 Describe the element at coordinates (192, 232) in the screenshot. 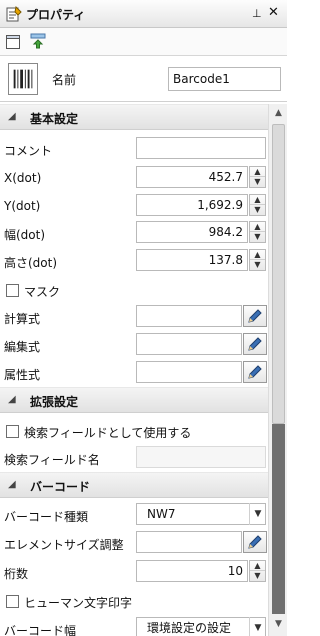

I see `width-field: 984.2` at that location.